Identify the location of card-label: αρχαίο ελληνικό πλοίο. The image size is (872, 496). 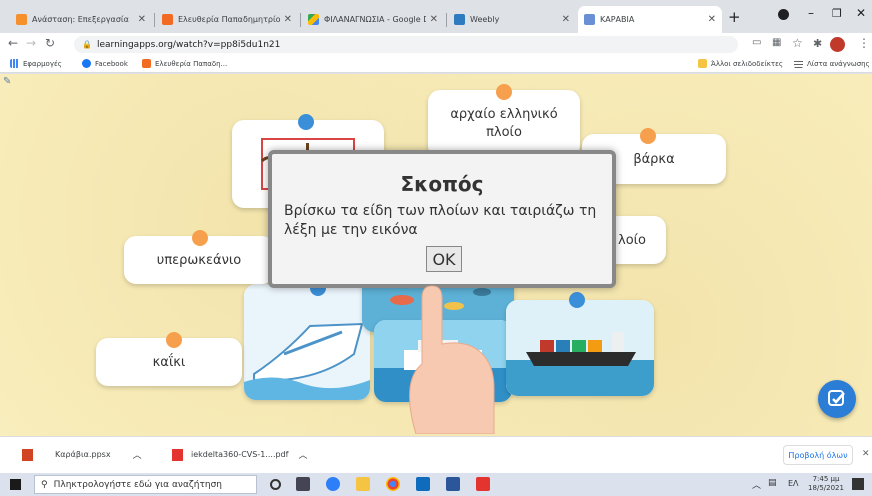
(504, 123).